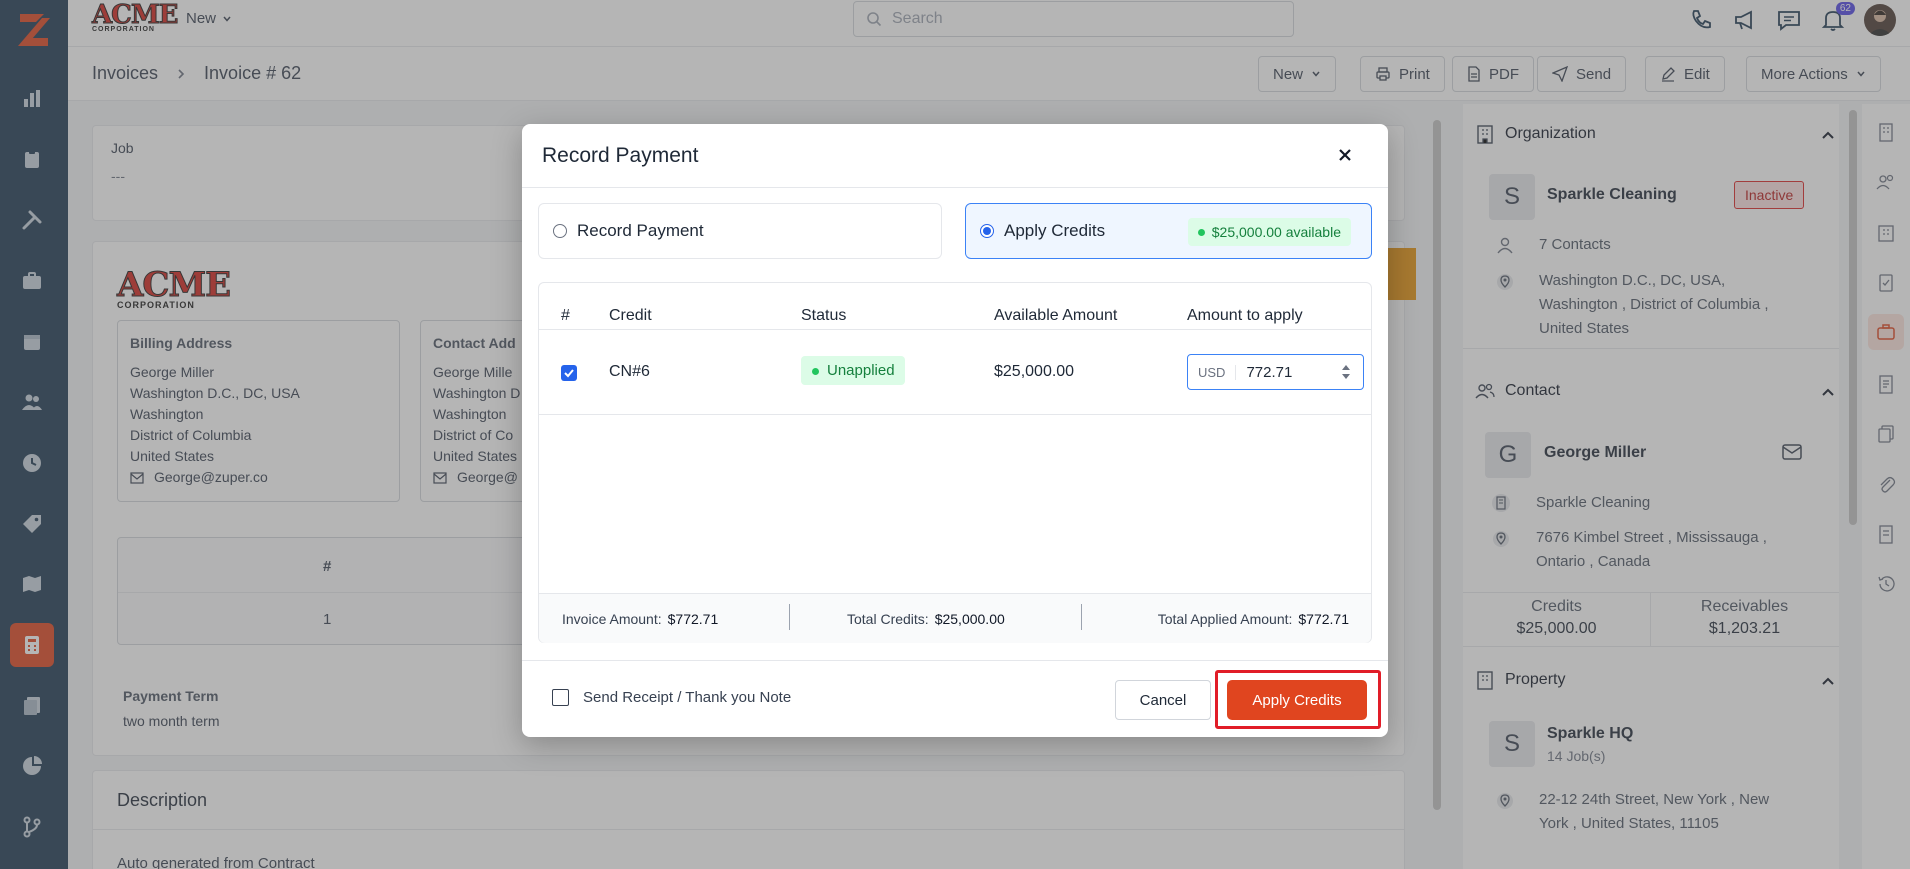 This screenshot has height=869, width=1910. Describe the element at coordinates (1346, 372) in the screenshot. I see `stepper-icon` at that location.